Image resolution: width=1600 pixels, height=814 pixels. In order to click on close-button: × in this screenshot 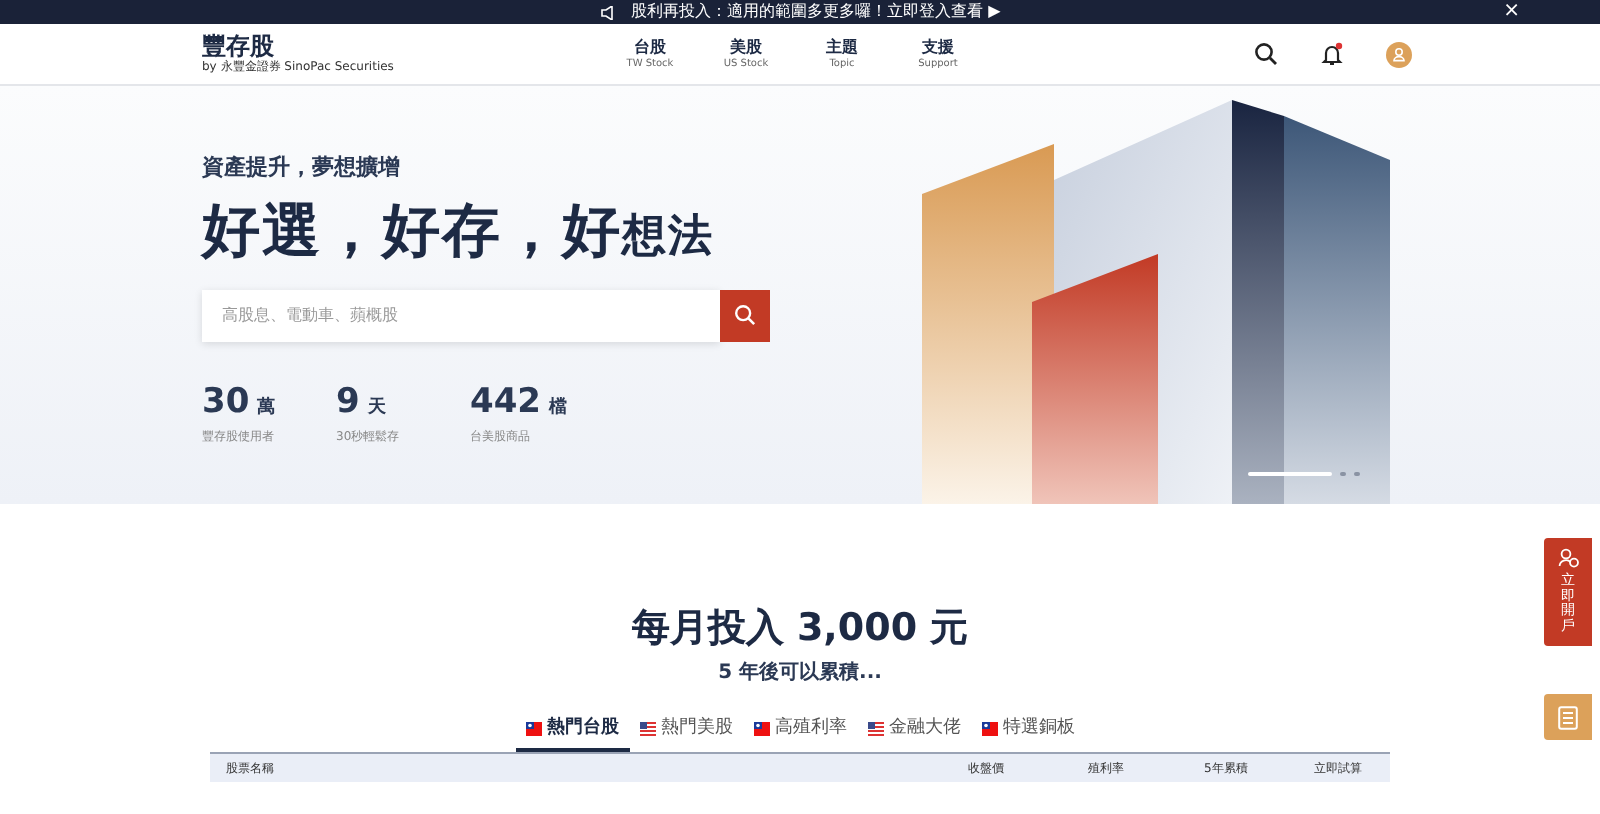, I will do `click(1511, 12)`.